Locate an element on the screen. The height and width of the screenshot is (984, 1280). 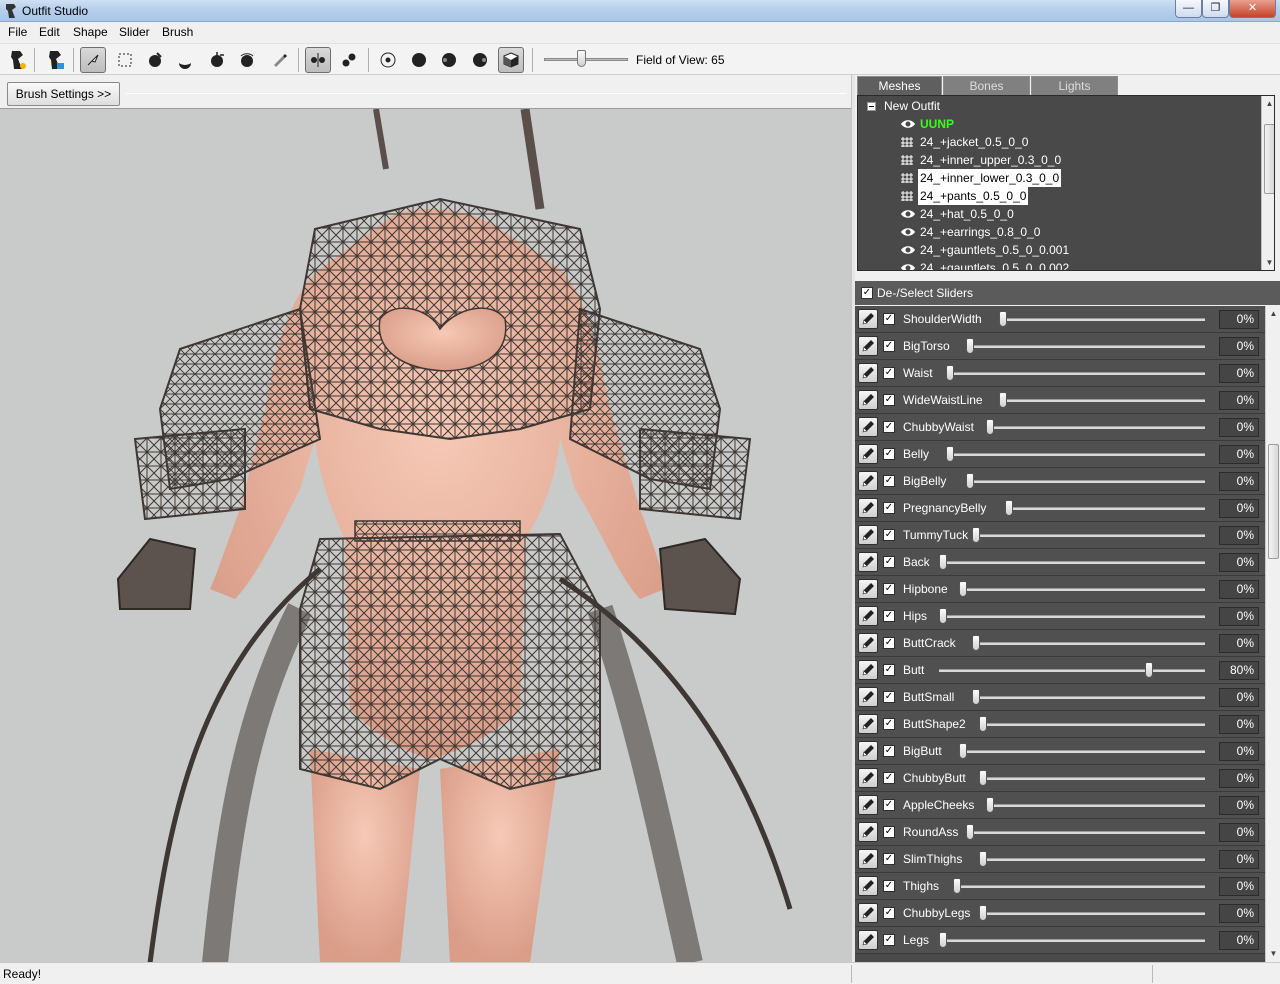
smooth-brush-icon is located at coordinates (247, 60).